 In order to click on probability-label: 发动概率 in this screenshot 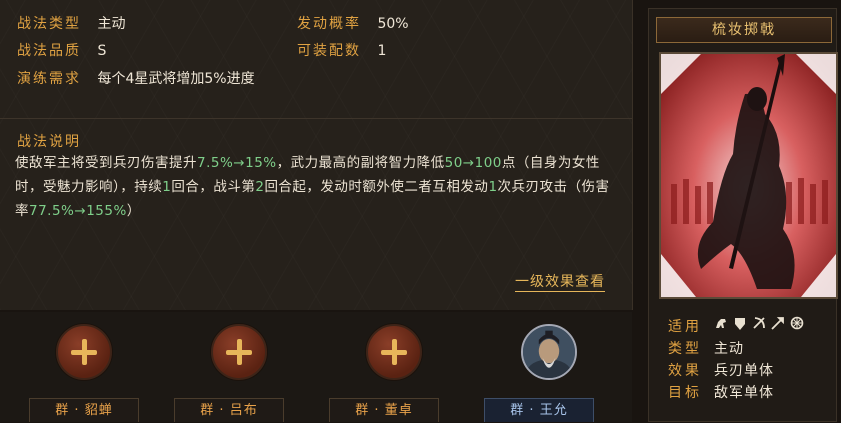, I will do `click(329, 24)`.